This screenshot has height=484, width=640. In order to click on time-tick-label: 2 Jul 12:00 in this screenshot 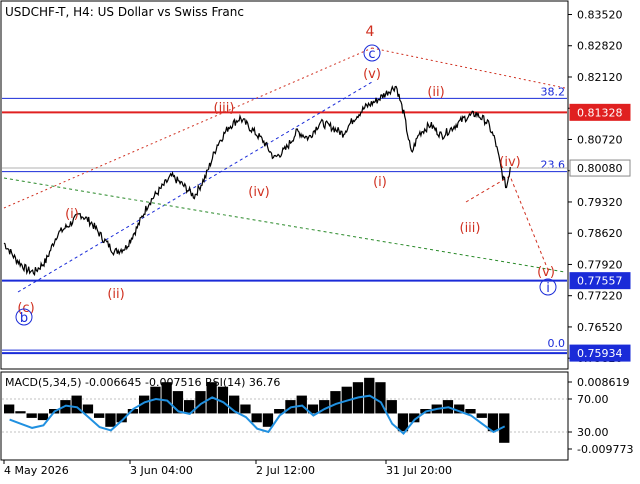, I will do `click(285, 470)`.